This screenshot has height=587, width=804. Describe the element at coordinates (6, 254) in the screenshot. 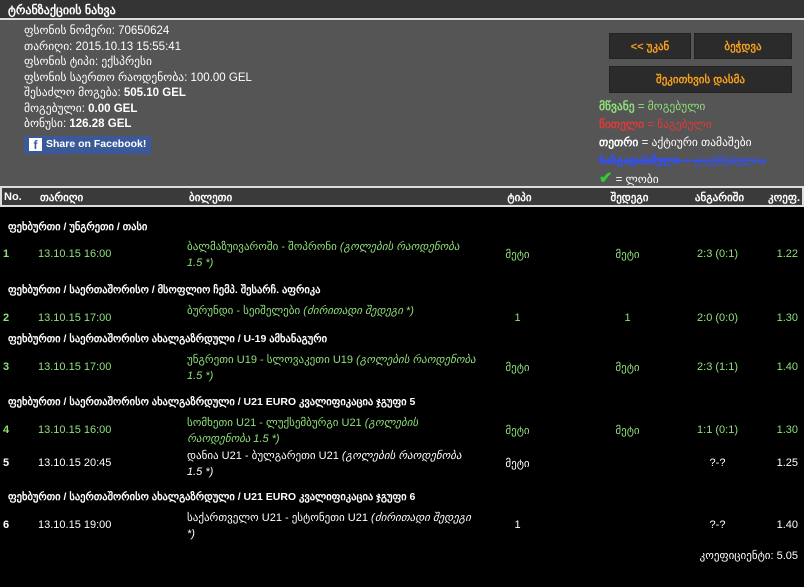

I see `row-no: 1` at that location.